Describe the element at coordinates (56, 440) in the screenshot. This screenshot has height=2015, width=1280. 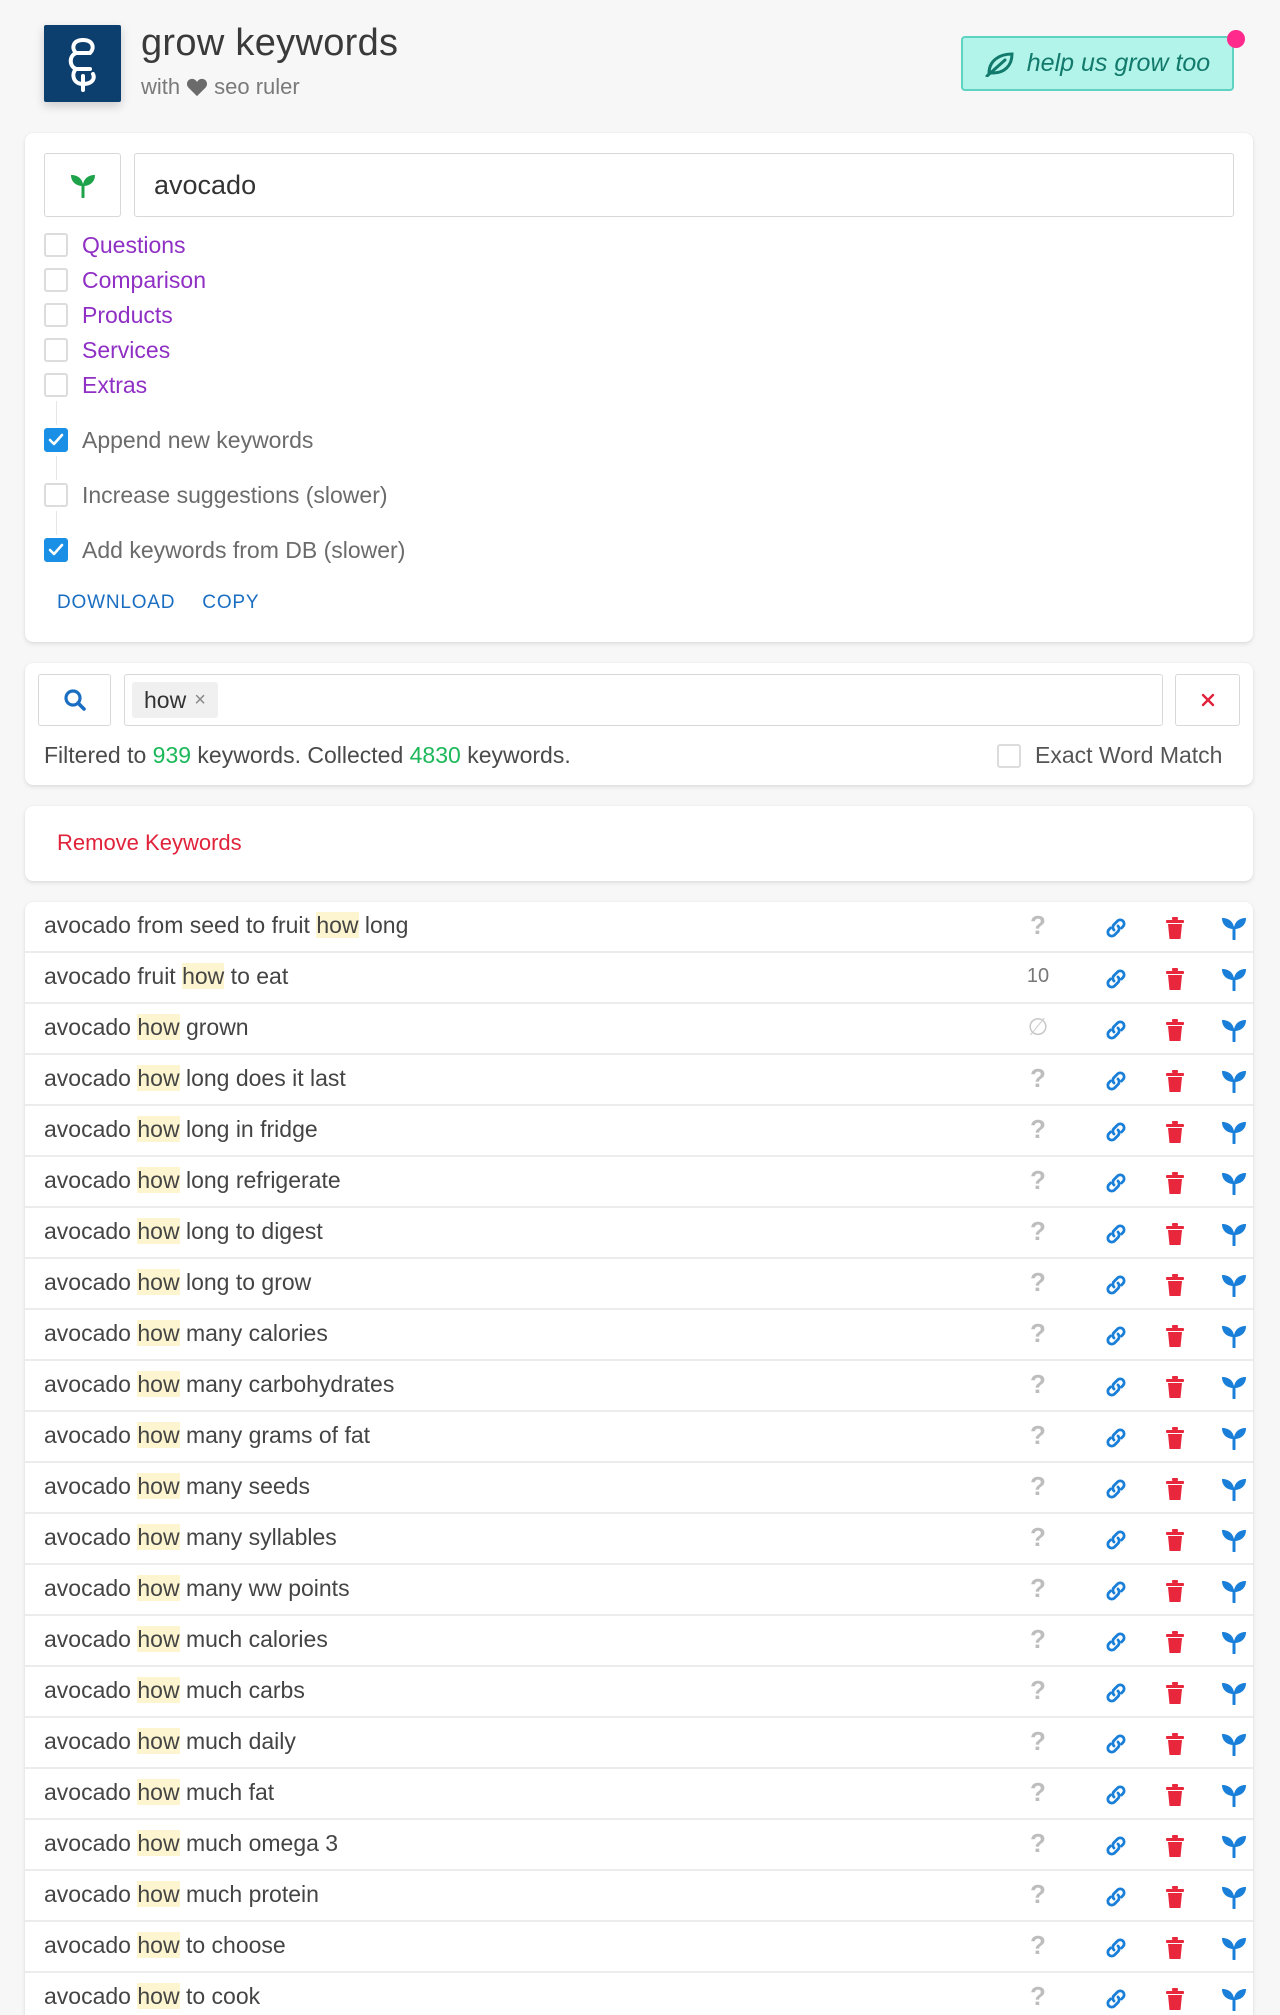
I see `checkbox-checked` at that location.